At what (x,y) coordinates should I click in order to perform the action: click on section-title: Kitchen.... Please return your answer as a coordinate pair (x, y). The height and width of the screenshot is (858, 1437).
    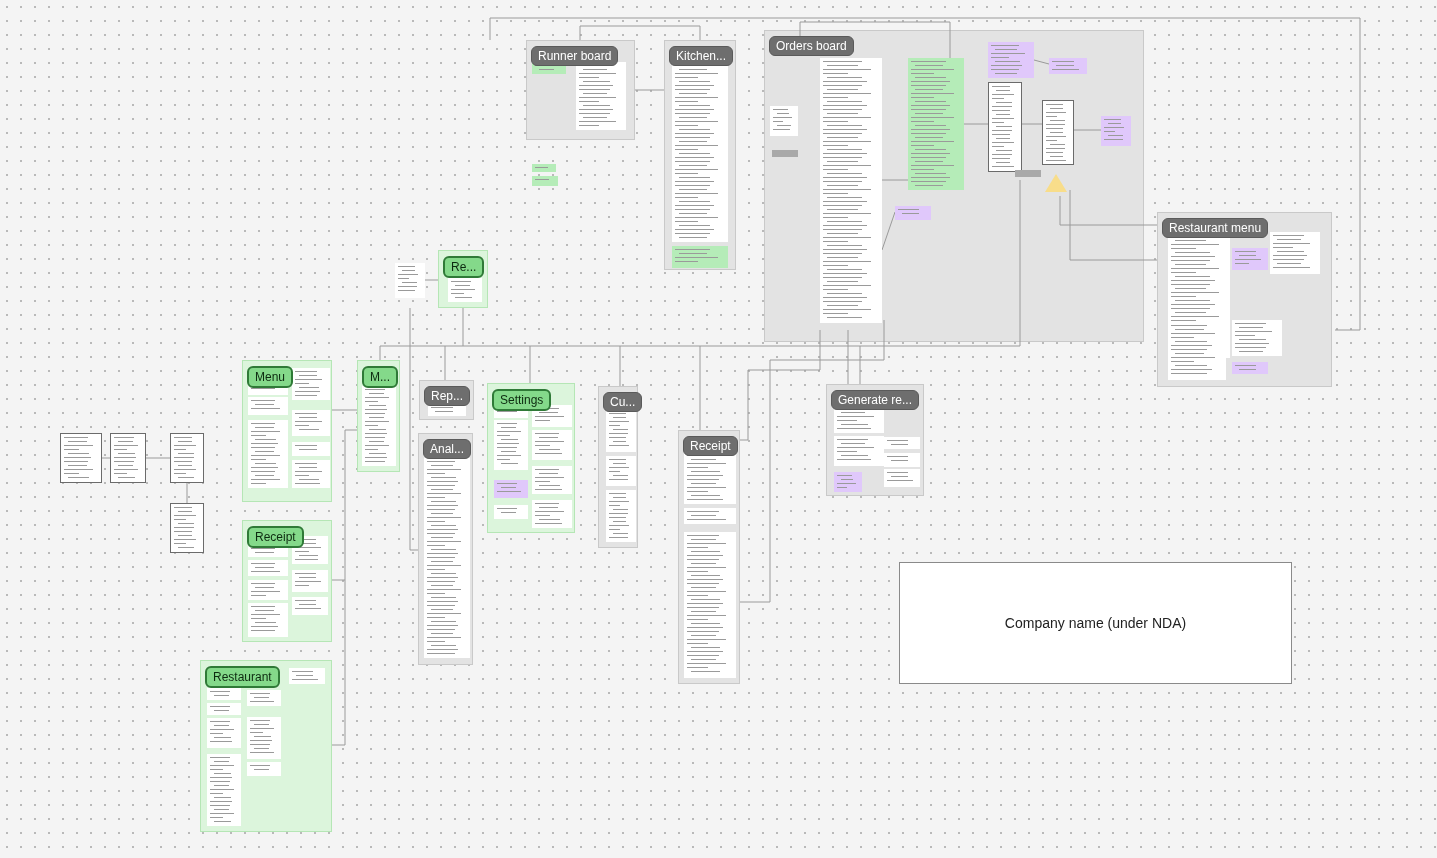
    Looking at the image, I should click on (701, 56).